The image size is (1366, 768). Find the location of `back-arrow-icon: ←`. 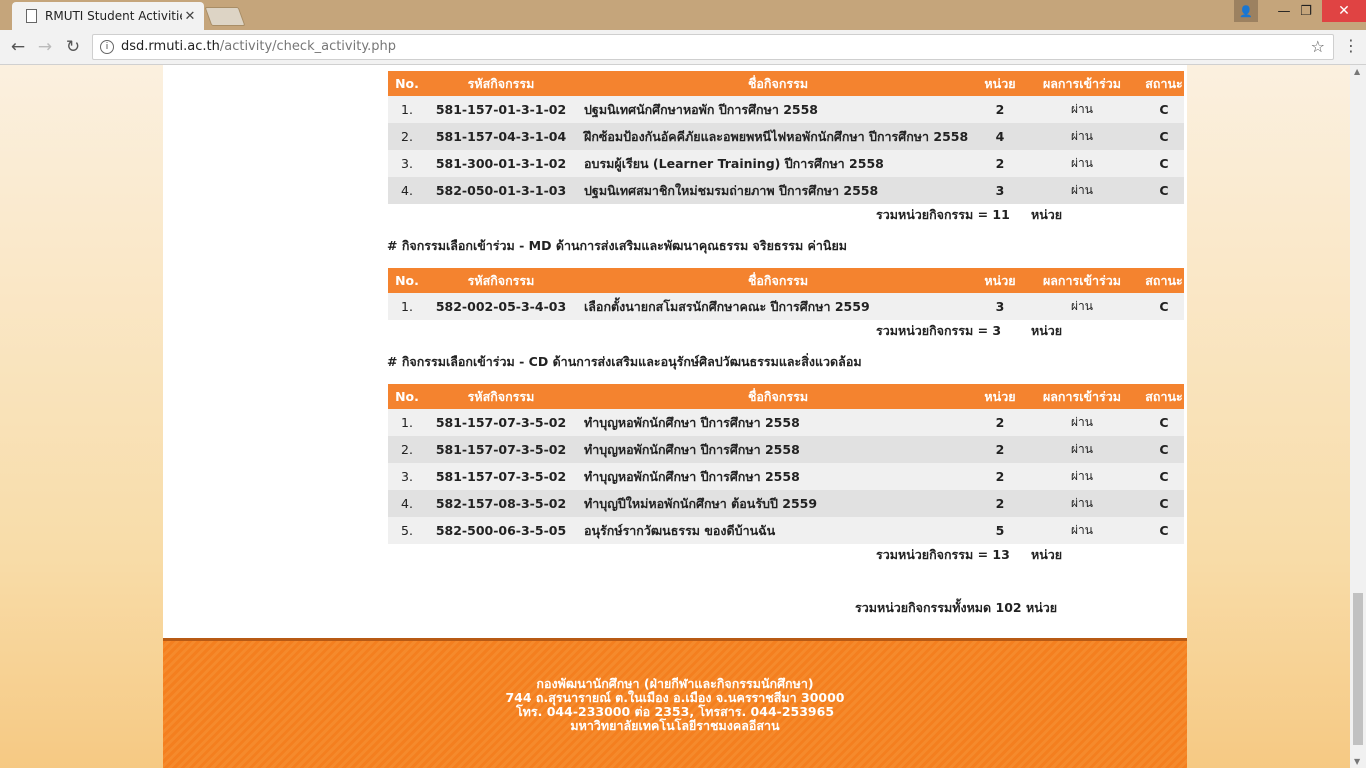

back-arrow-icon: ← is located at coordinates (18, 47).